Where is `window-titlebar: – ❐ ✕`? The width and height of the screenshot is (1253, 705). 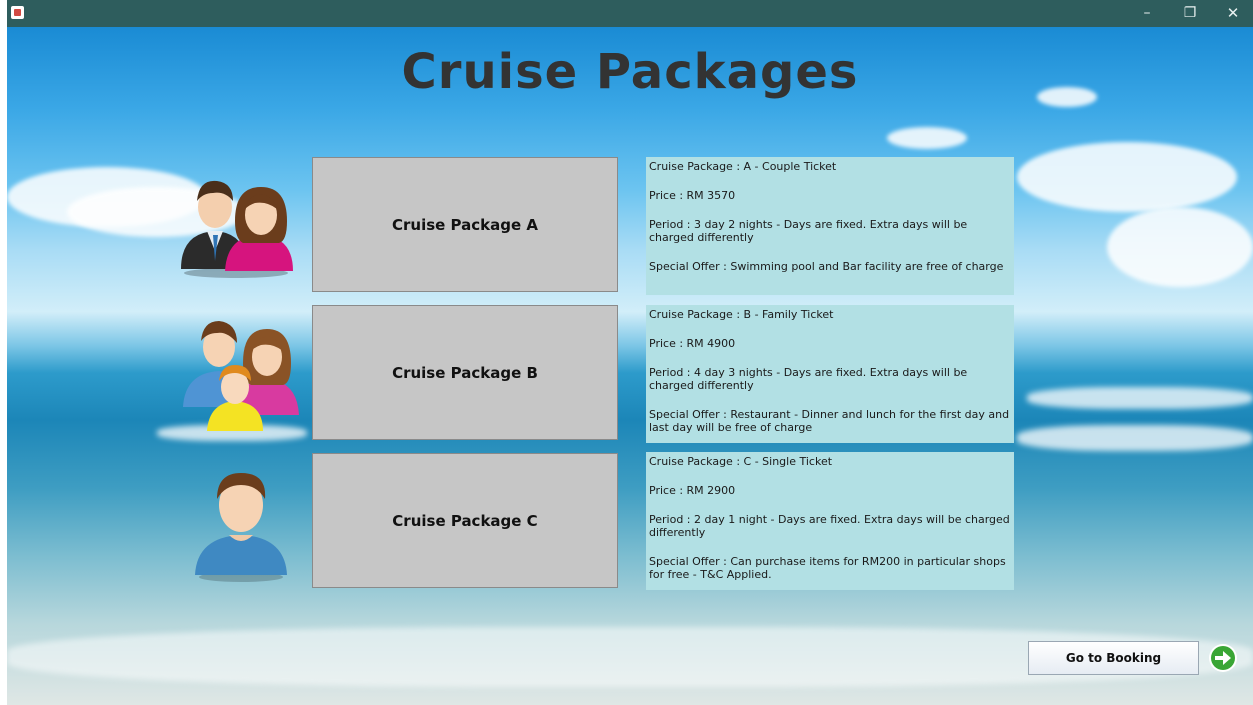
window-titlebar: – ❐ ✕ is located at coordinates (630, 13).